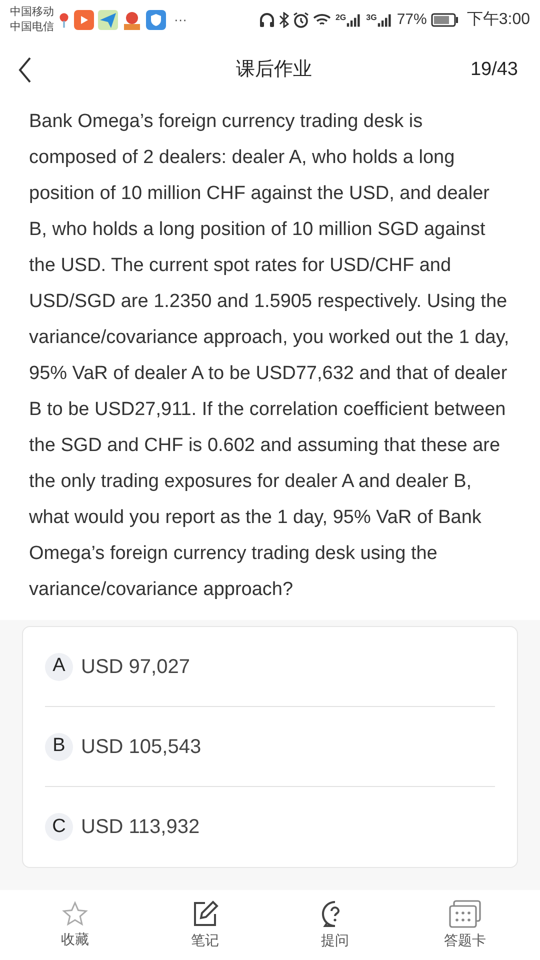 This screenshot has height=960, width=540. I want to click on nav-tab: 收藏, so click(75, 925).